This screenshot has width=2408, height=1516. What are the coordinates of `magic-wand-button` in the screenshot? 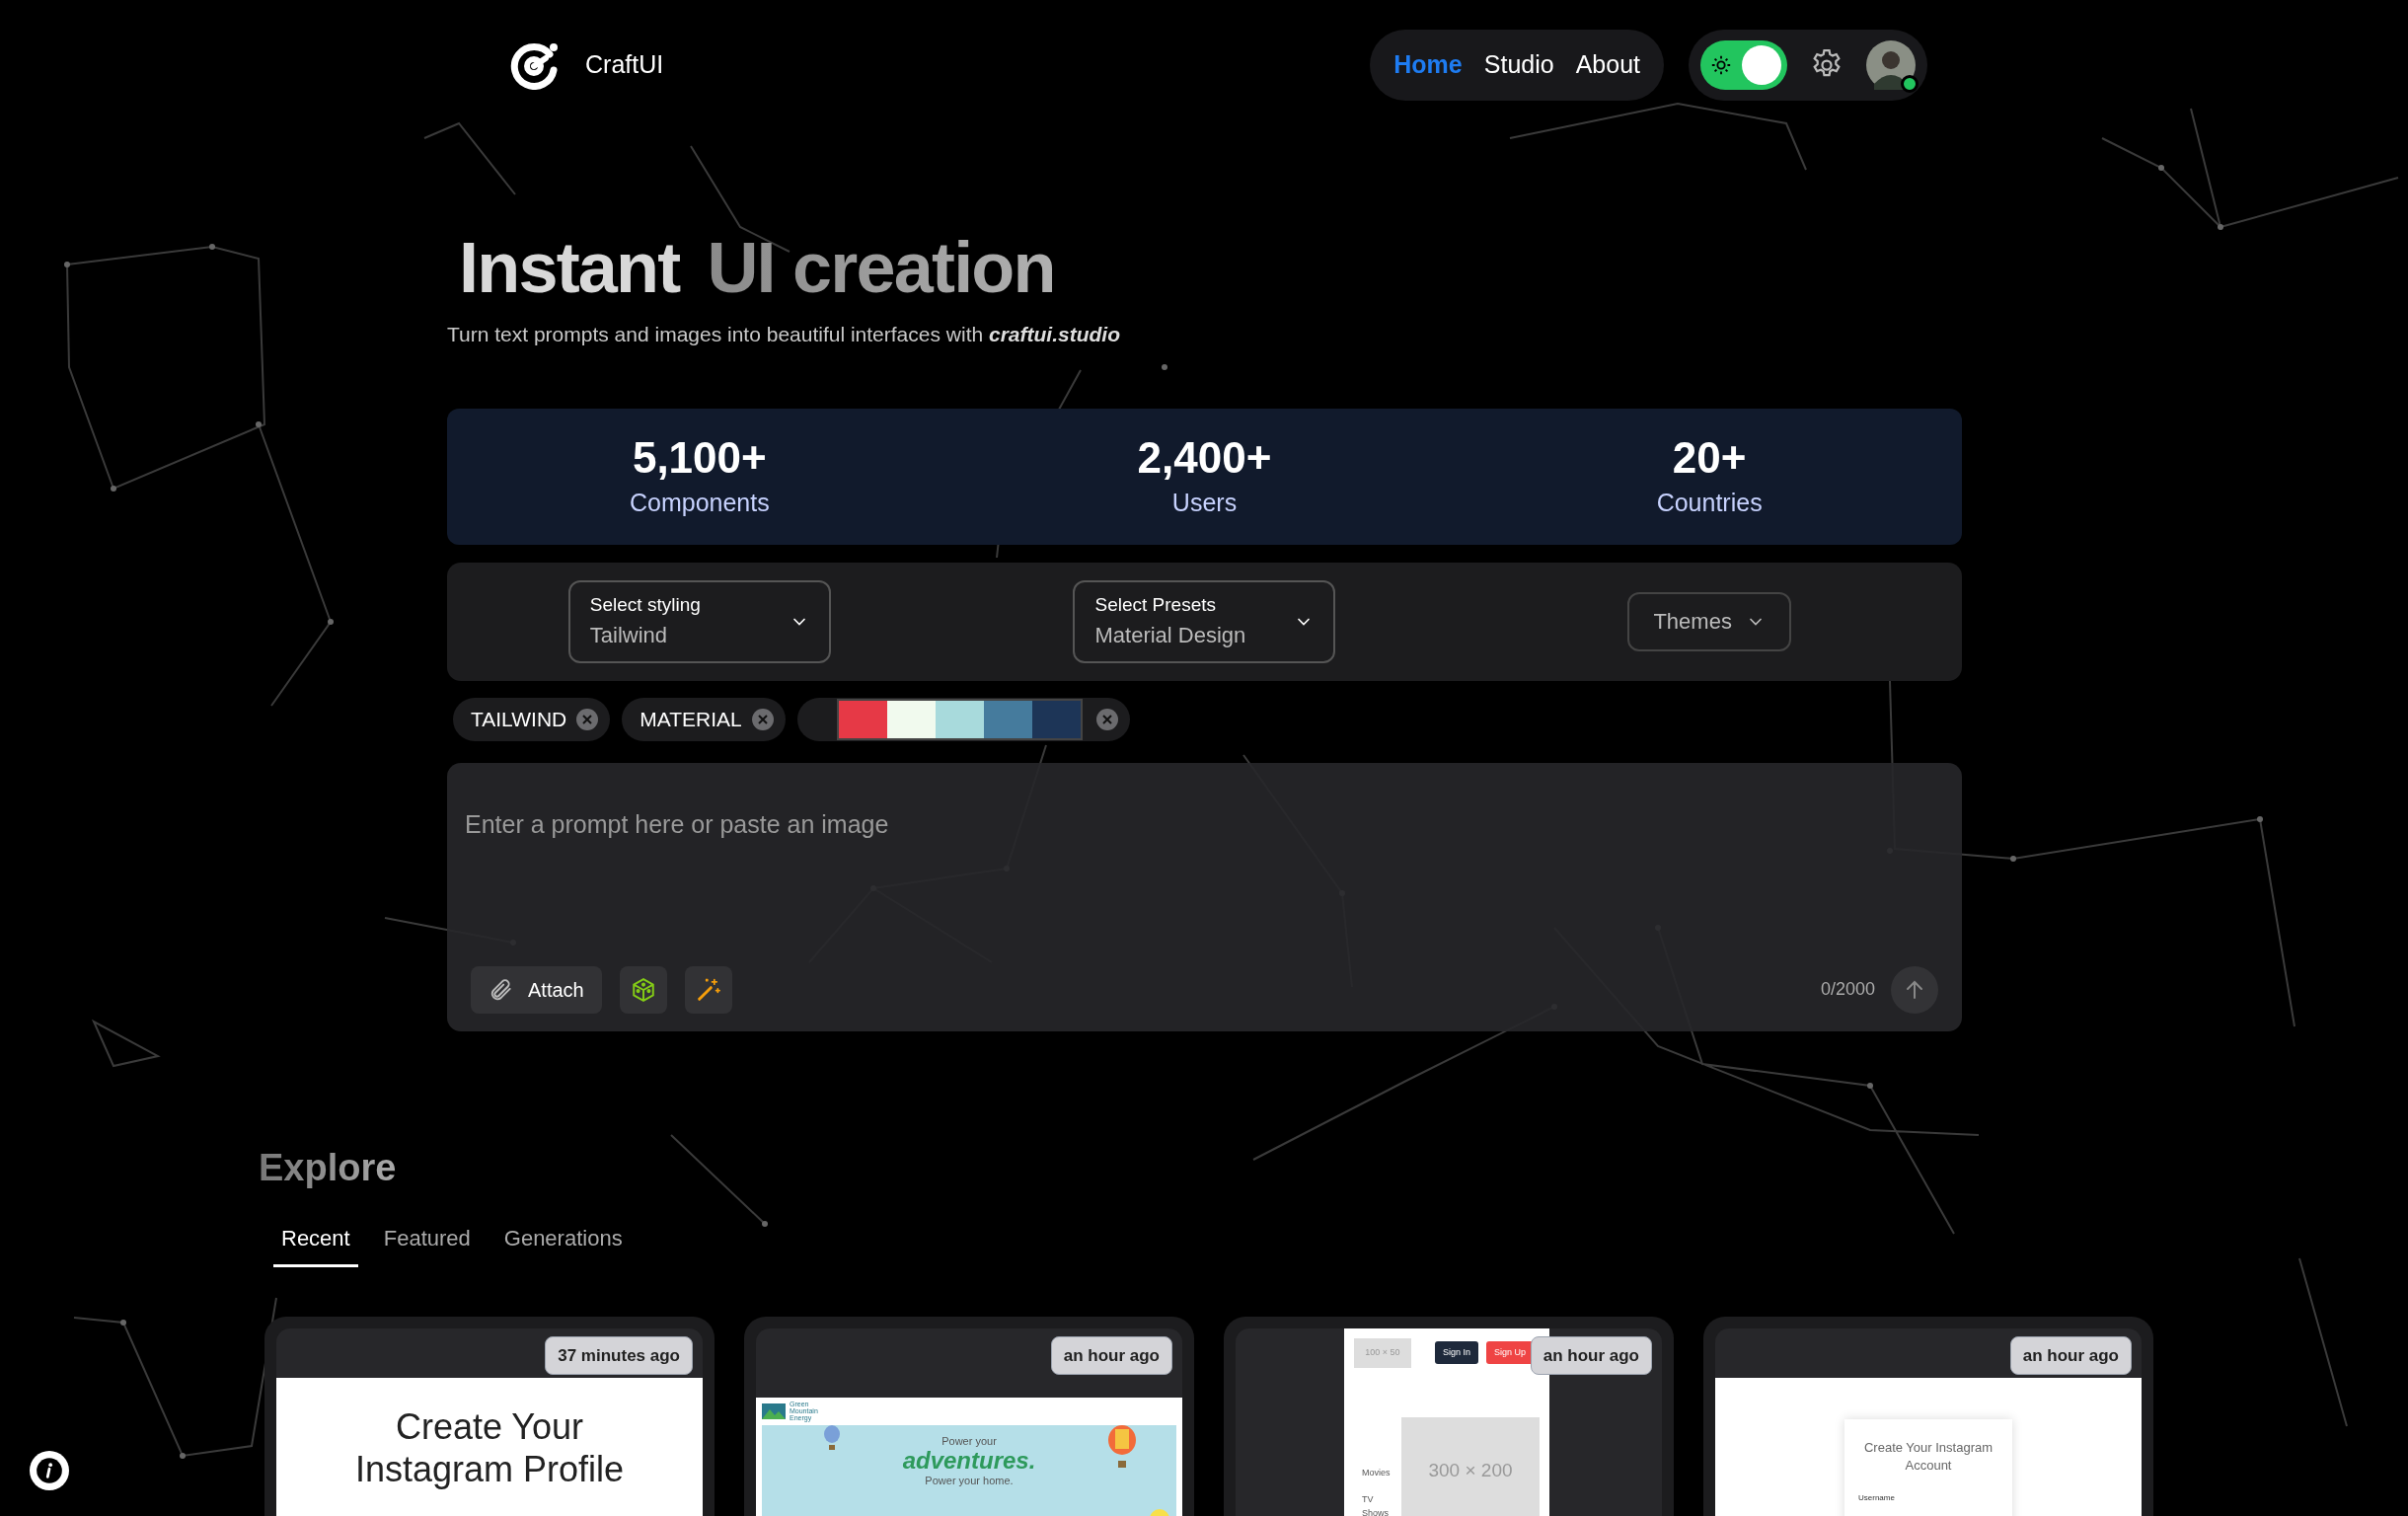 It's located at (708, 989).